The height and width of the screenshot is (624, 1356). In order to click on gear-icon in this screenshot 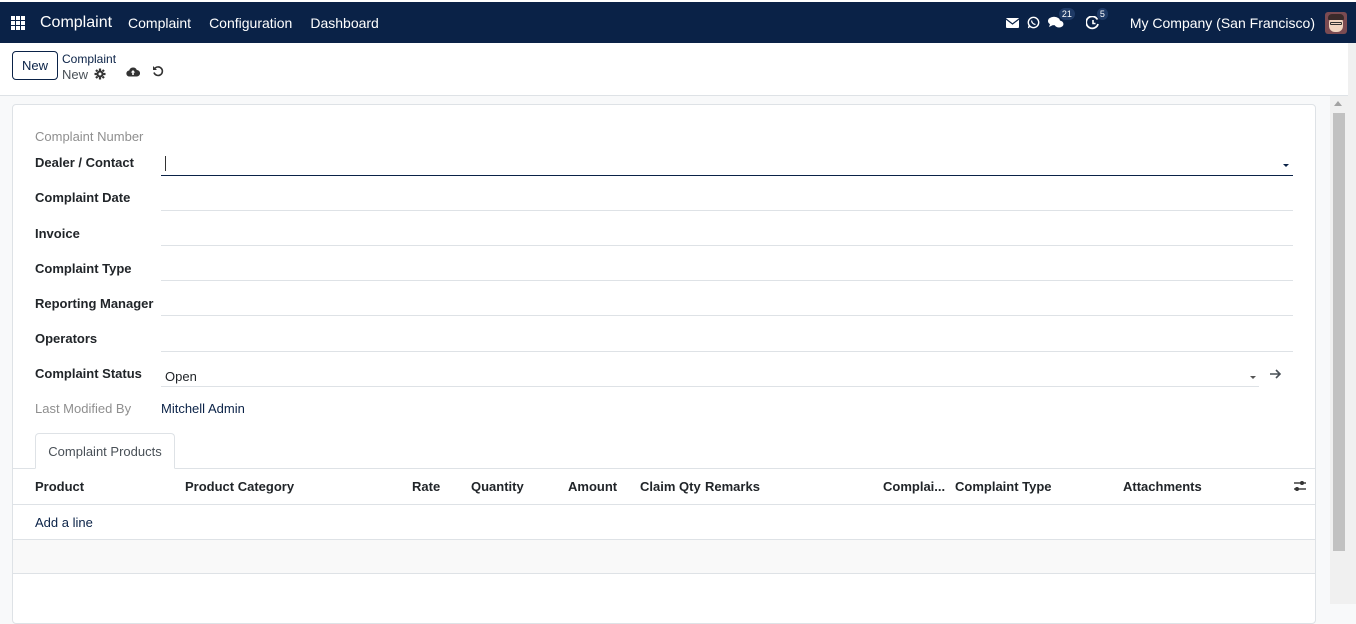, I will do `click(100, 75)`.